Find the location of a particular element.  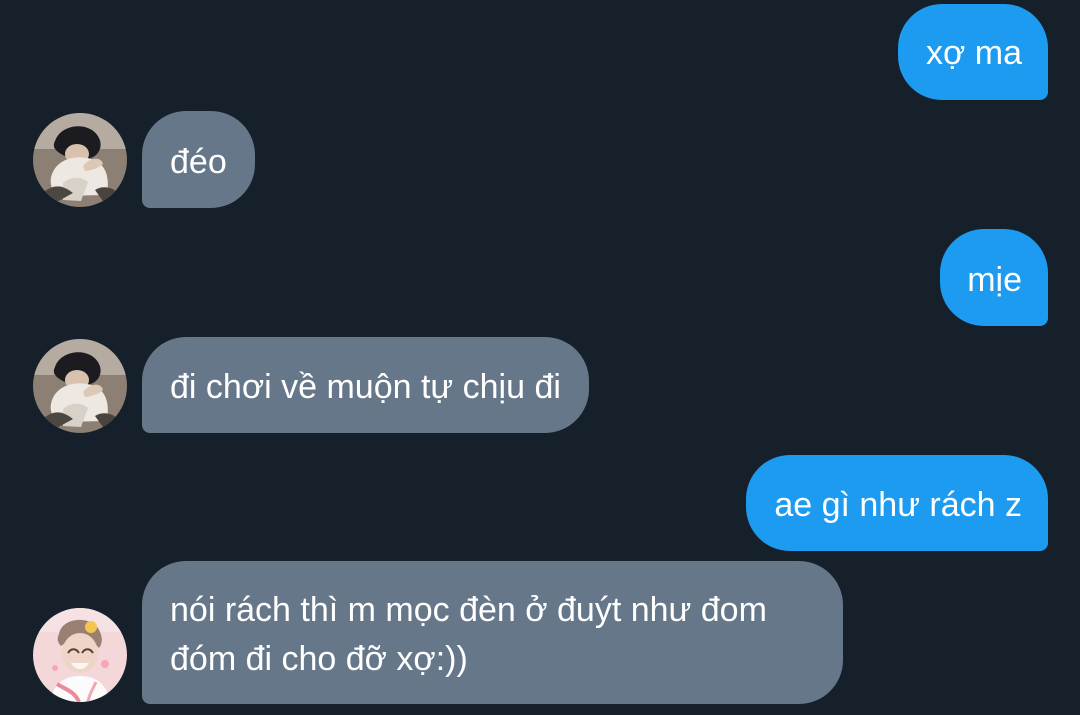

sent-message-bubble: mịe is located at coordinates (994, 277).